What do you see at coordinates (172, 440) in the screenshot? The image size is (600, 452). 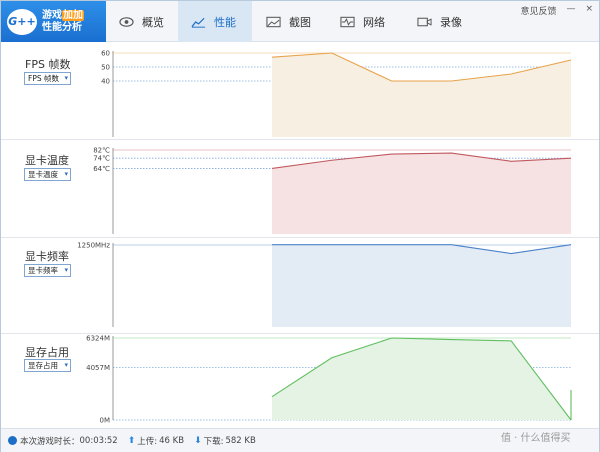 I see `upload-value: 46 KB` at bounding box center [172, 440].